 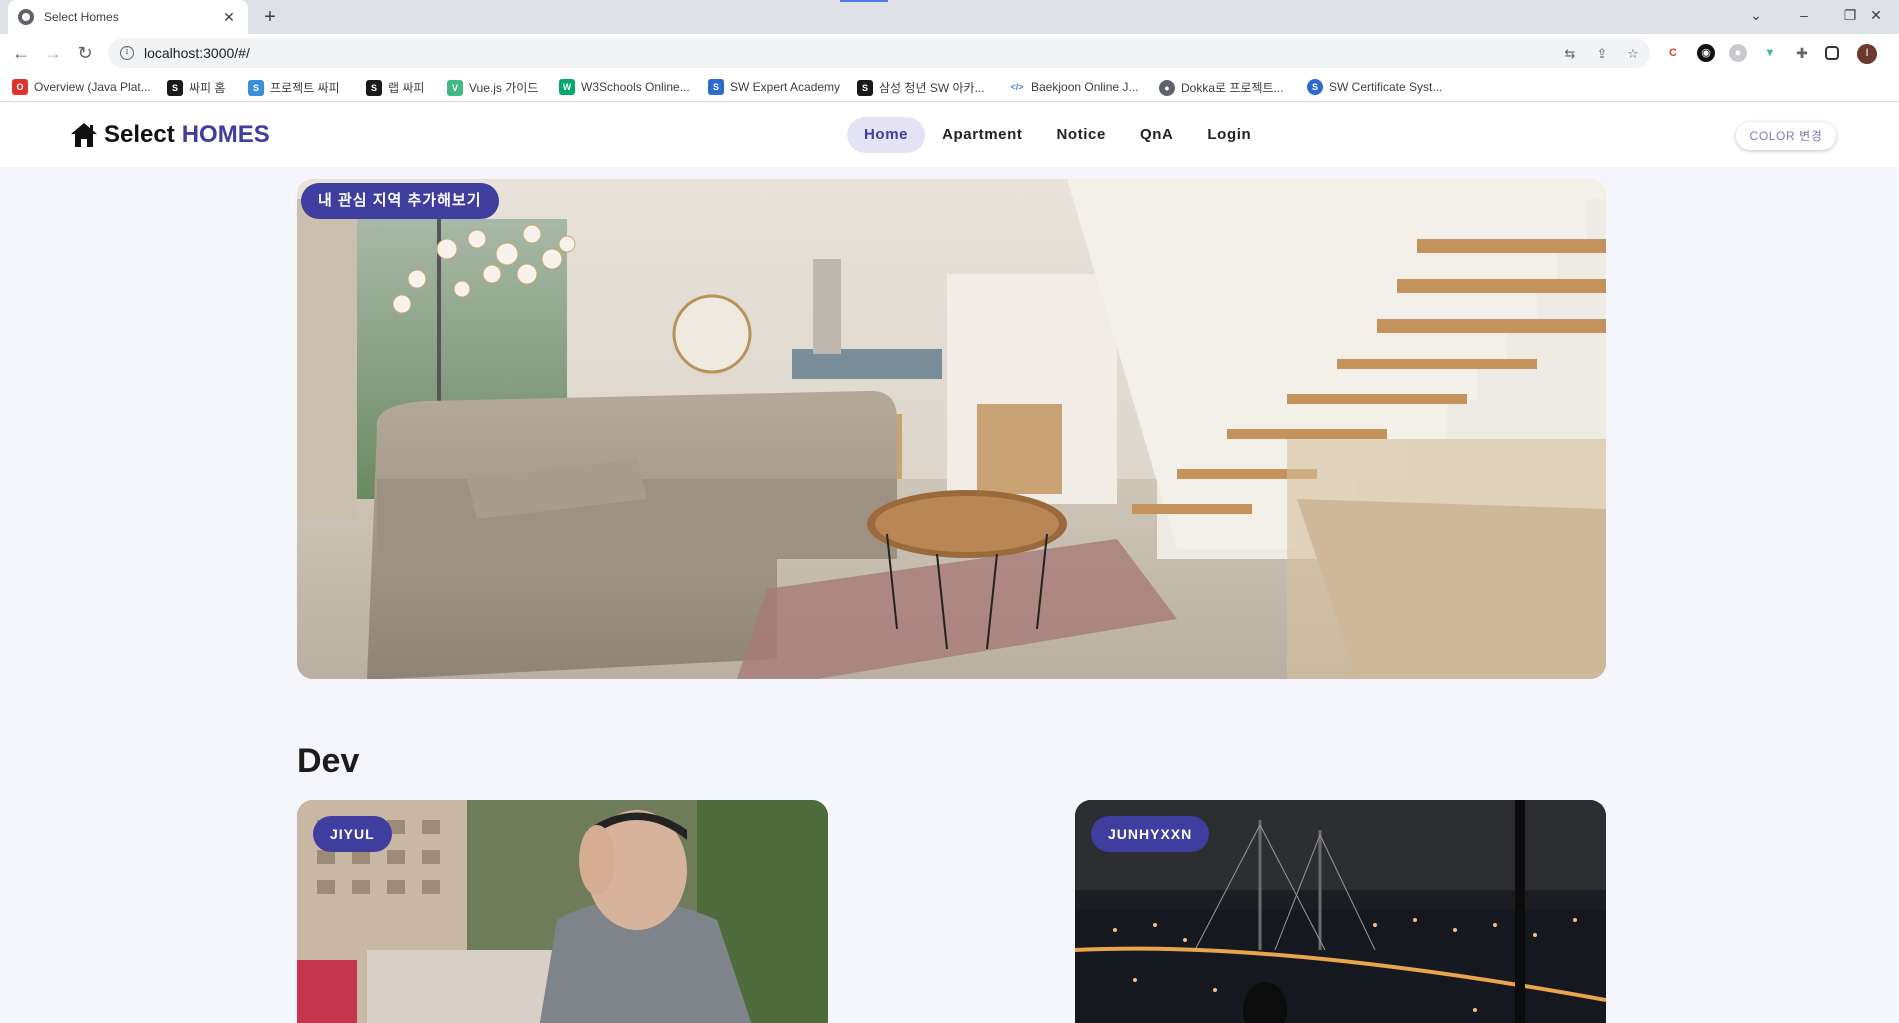 I want to click on info-icon: i, so click(x=127, y=53).